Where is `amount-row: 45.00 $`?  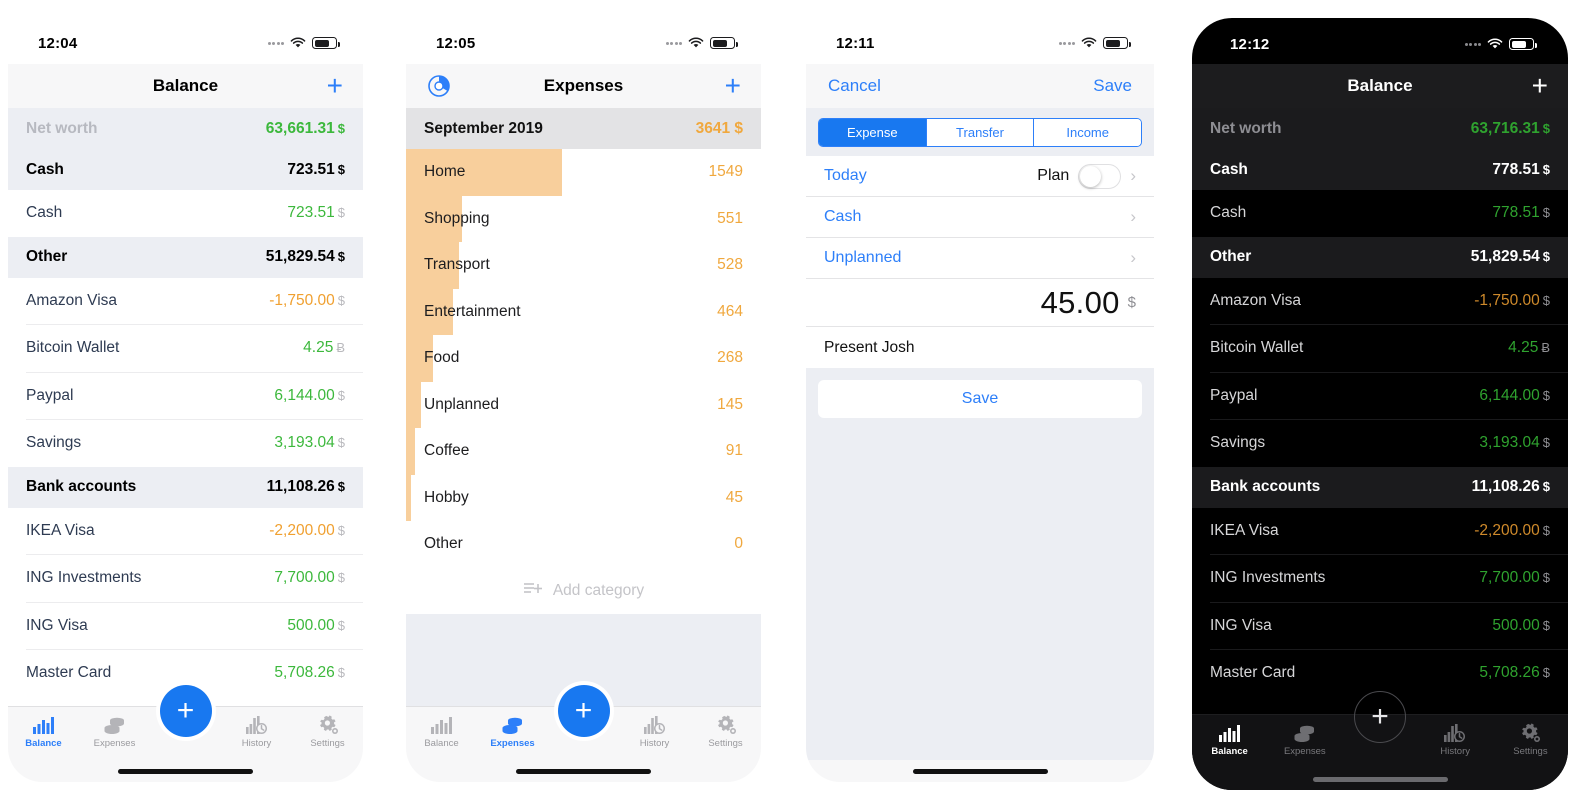 amount-row: 45.00 $ is located at coordinates (980, 303).